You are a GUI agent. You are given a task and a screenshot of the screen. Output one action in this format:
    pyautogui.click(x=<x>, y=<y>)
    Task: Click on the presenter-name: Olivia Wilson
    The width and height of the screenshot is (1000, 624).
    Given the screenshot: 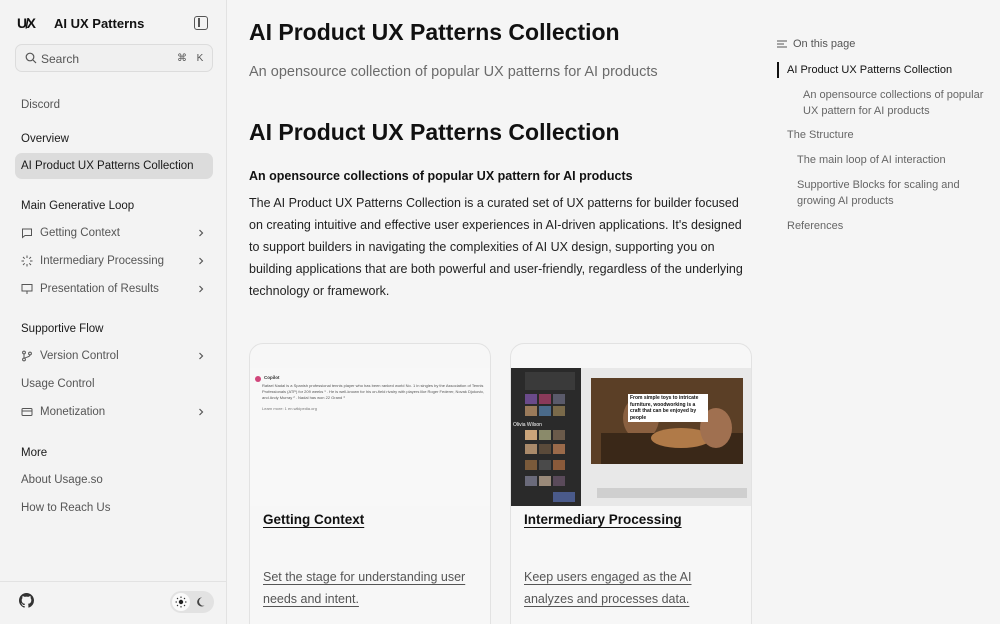 What is the action you would take?
    pyautogui.click(x=527, y=425)
    